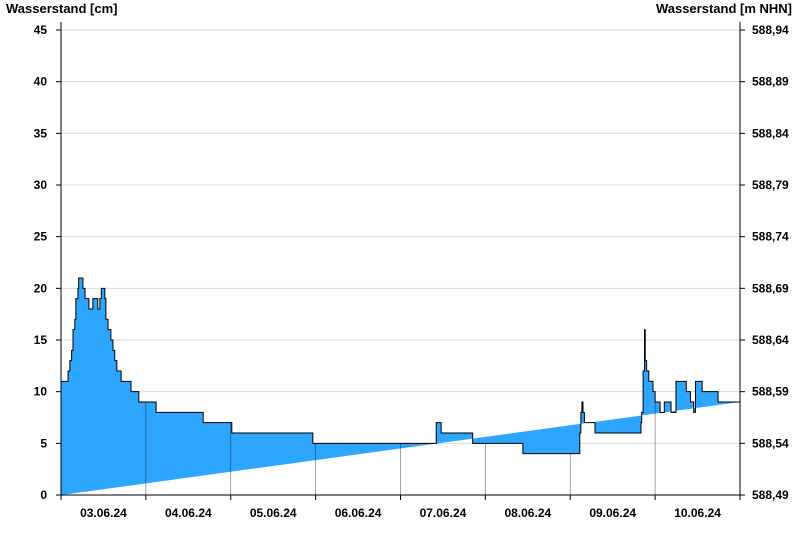 The image size is (800, 555). Describe the element at coordinates (697, 513) in the screenshot. I see `x-tick-label-7: 10.06.24` at that location.